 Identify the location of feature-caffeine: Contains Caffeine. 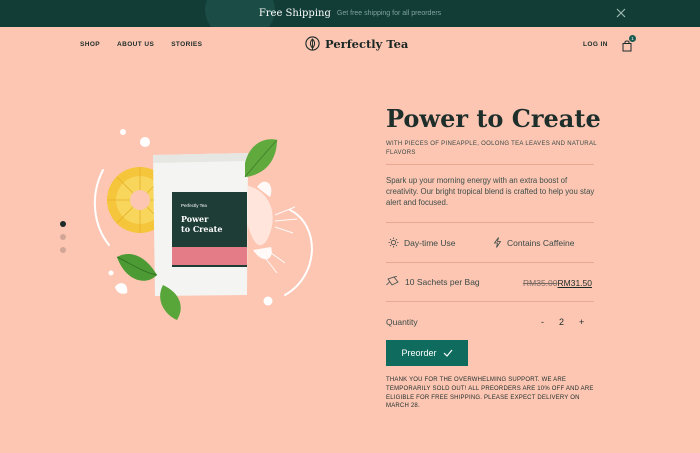
(533, 242).